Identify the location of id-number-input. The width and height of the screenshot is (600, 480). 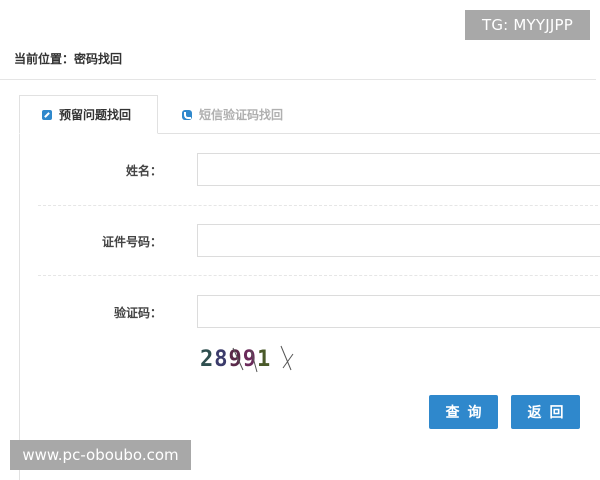
(398, 240).